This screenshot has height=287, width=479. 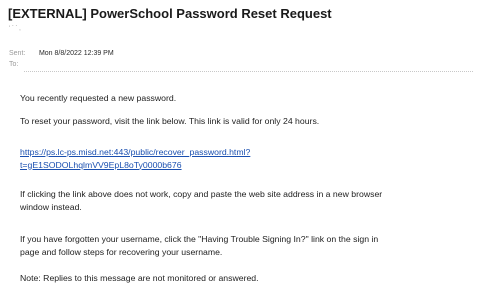 I want to click on to-row: To:, so click(x=23, y=64).